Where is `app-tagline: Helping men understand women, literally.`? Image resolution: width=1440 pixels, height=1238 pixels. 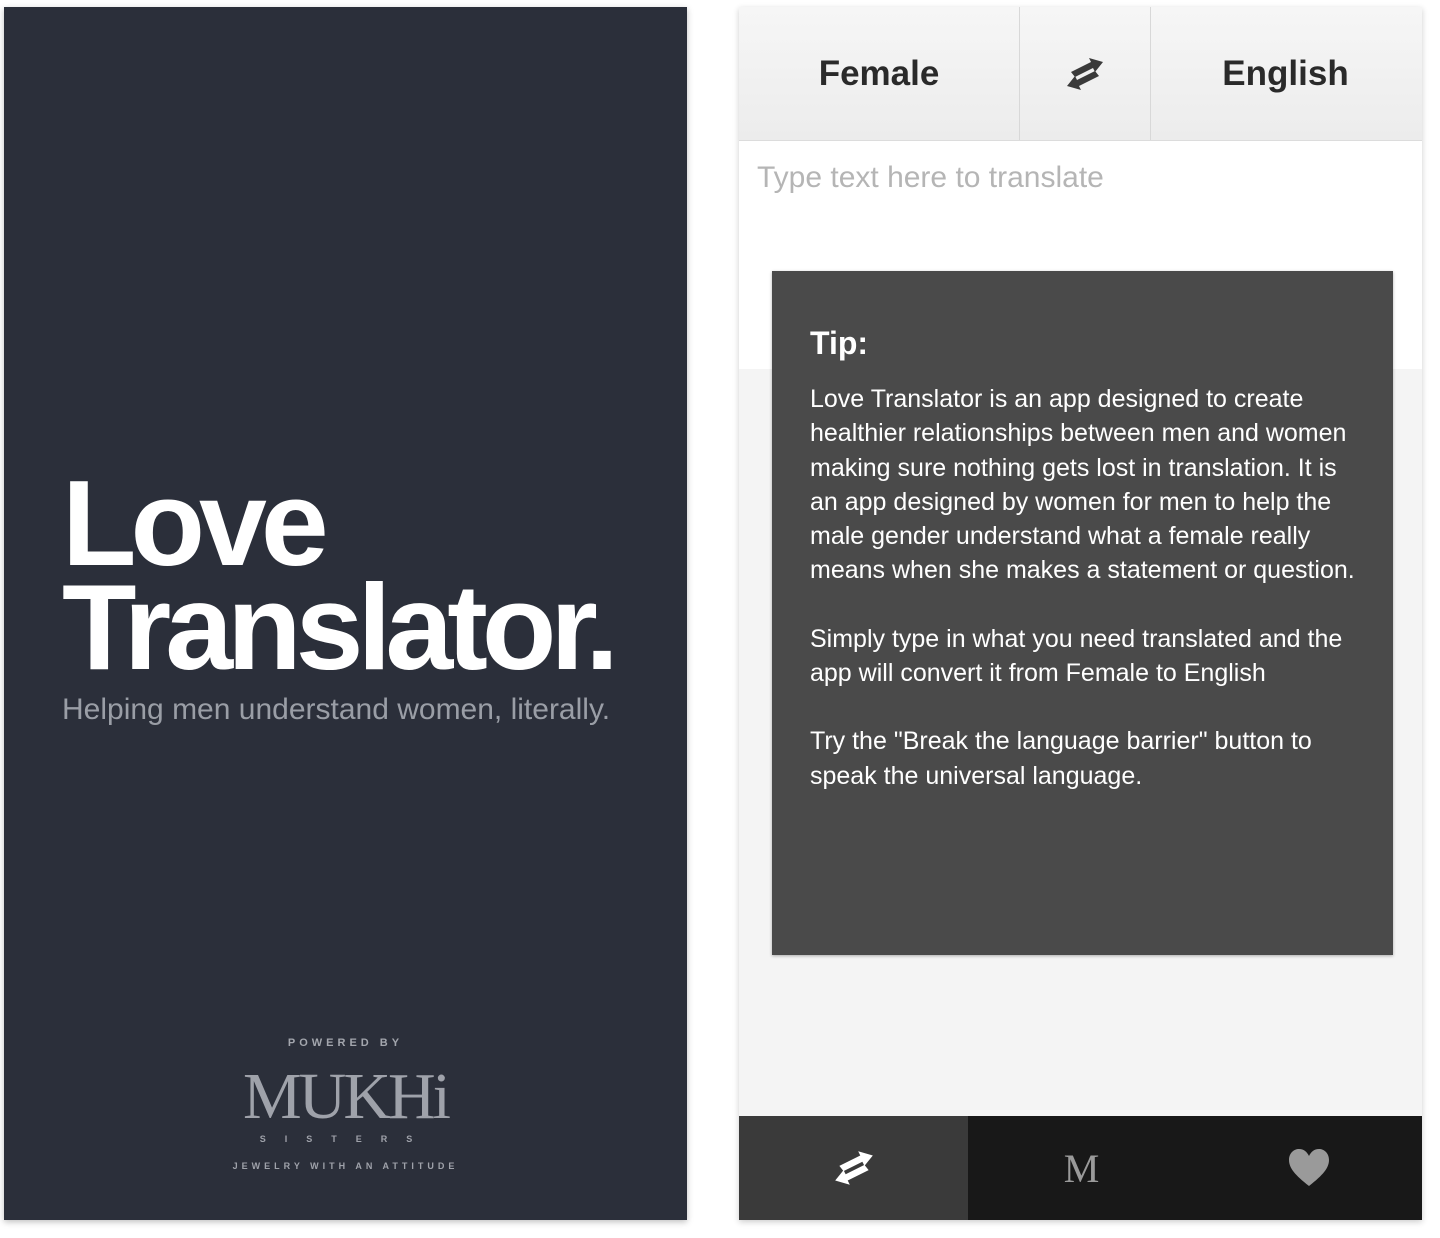
app-tagline: Helping men understand women, literally. is located at coordinates (336, 709).